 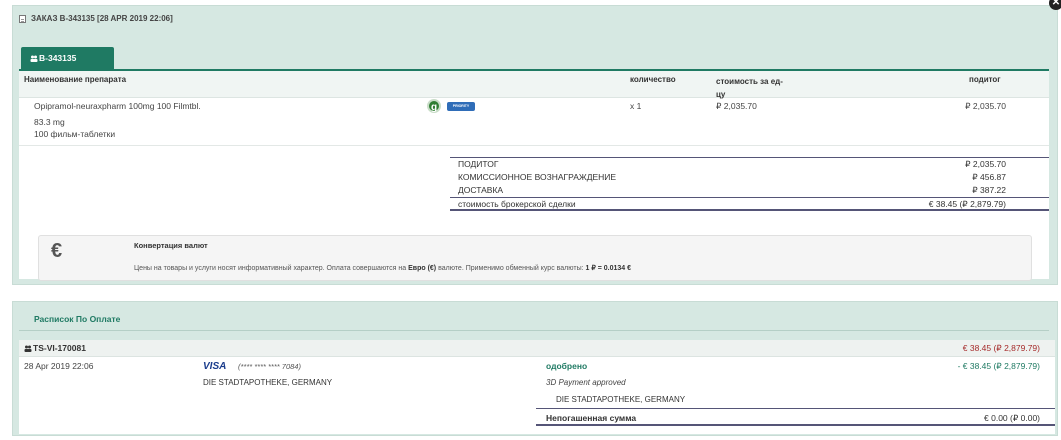 I want to click on summary-delivery-row: ДОСТАВКА ₽ 387.22, so click(x=749, y=190).